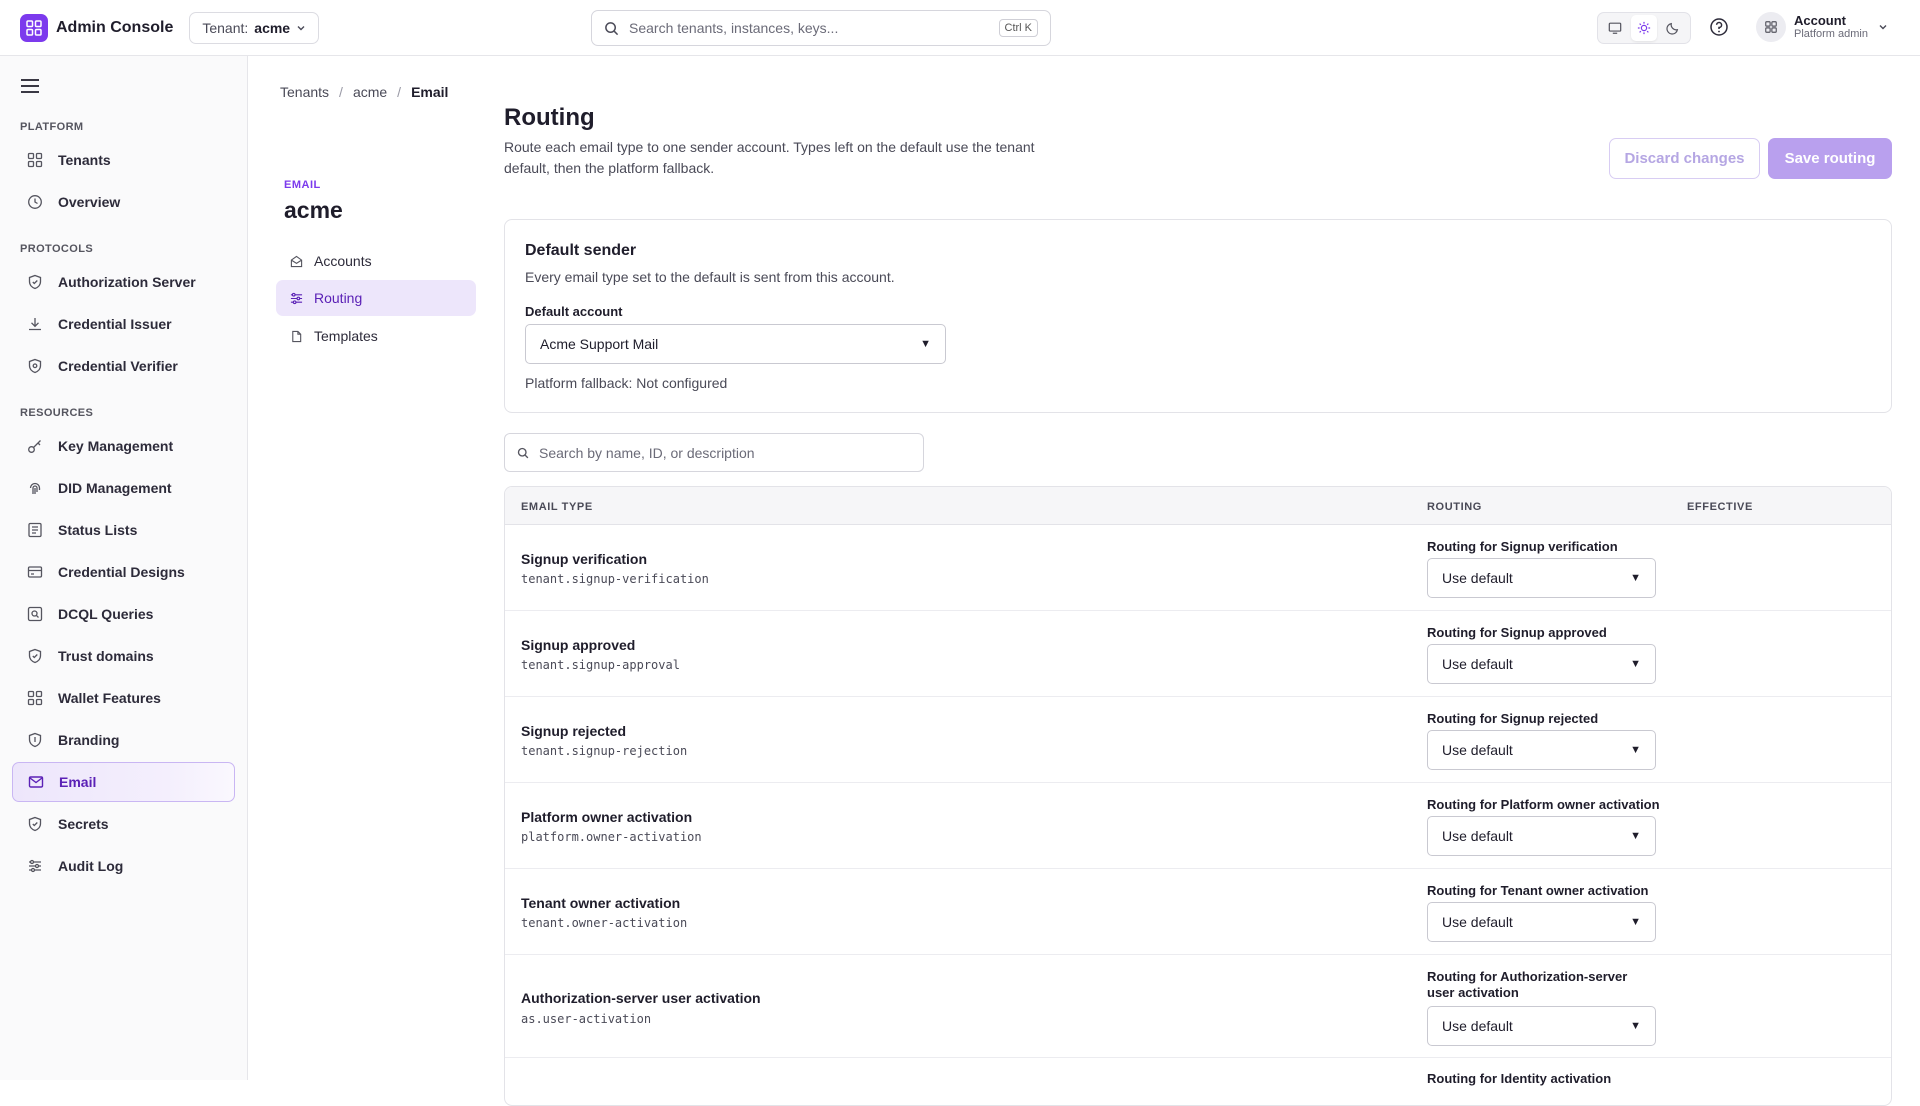 The width and height of the screenshot is (1920, 1106). Describe the element at coordinates (604, 751) in the screenshot. I see `email-type-key: tenant.signup-rejection` at that location.